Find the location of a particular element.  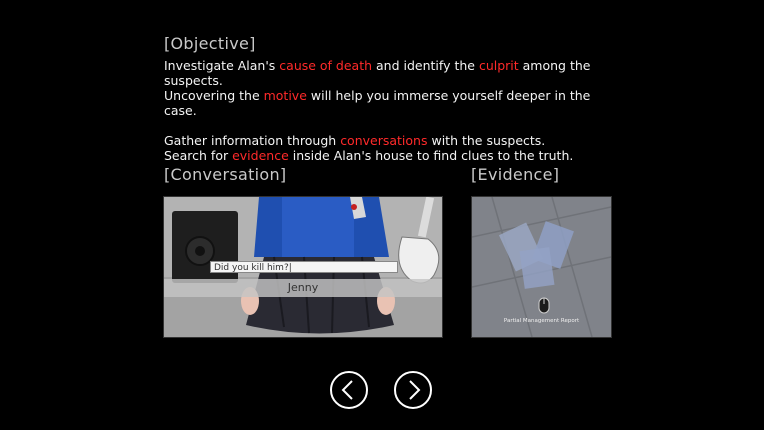

conversation-preview: Did you kill him?| Jenny is located at coordinates (303, 267).